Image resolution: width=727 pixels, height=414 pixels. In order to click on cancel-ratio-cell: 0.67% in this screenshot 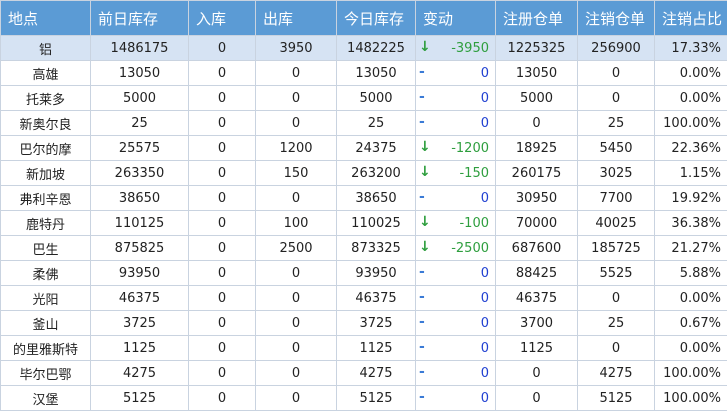, I will do `click(690, 323)`.